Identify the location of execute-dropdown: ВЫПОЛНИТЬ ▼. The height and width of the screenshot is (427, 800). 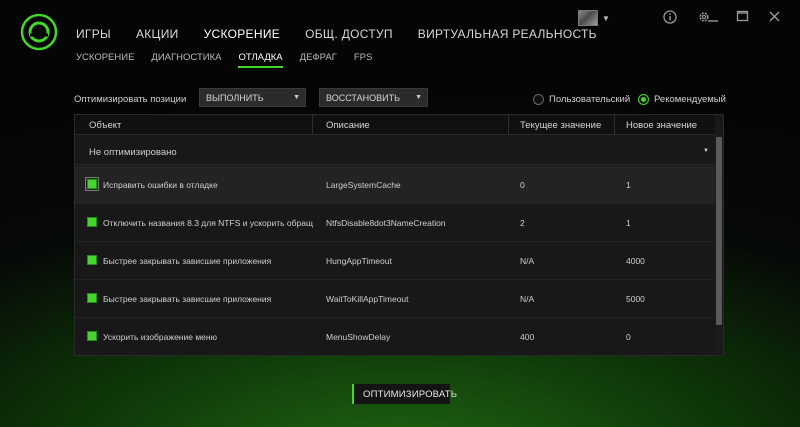
(252, 97).